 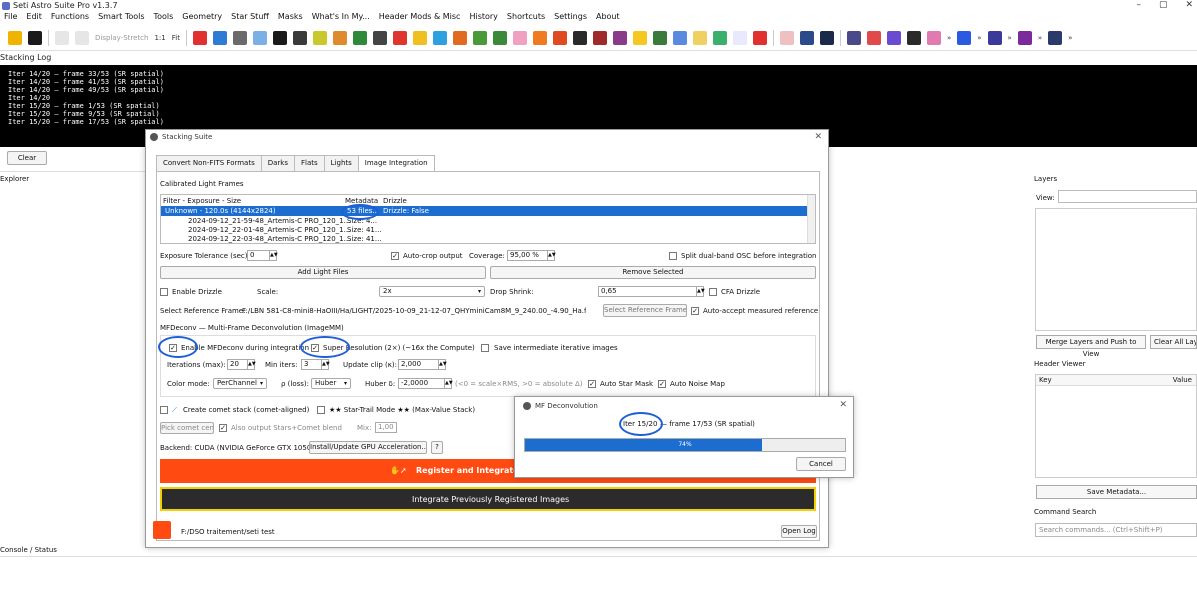 What do you see at coordinates (341, 163) in the screenshot?
I see `tab-lights: Lights` at bounding box center [341, 163].